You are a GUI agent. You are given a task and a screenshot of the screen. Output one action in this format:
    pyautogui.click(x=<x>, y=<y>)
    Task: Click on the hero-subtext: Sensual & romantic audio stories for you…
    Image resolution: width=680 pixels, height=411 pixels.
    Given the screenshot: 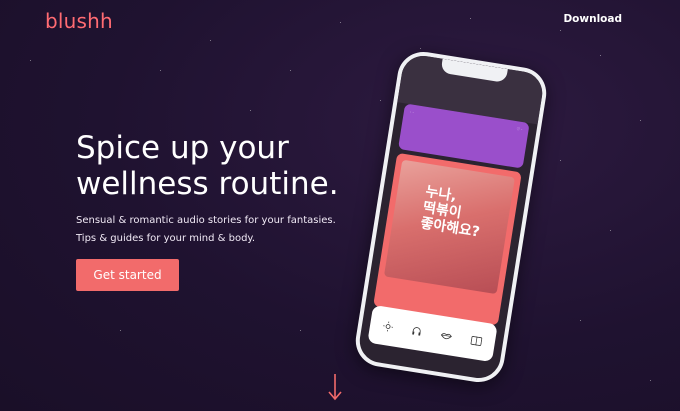 What is the action you would take?
    pyautogui.click(x=226, y=230)
    